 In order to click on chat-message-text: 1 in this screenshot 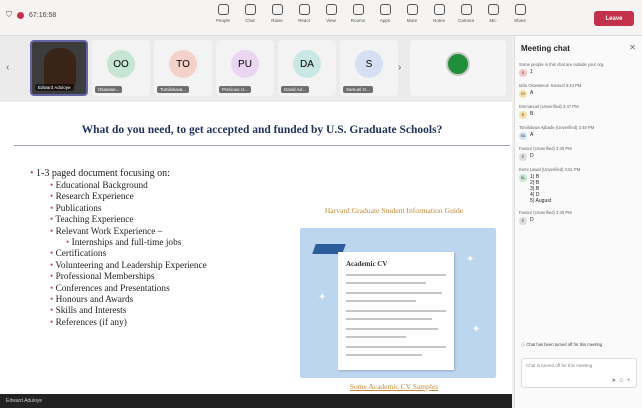, I will do `click(531, 72)`.